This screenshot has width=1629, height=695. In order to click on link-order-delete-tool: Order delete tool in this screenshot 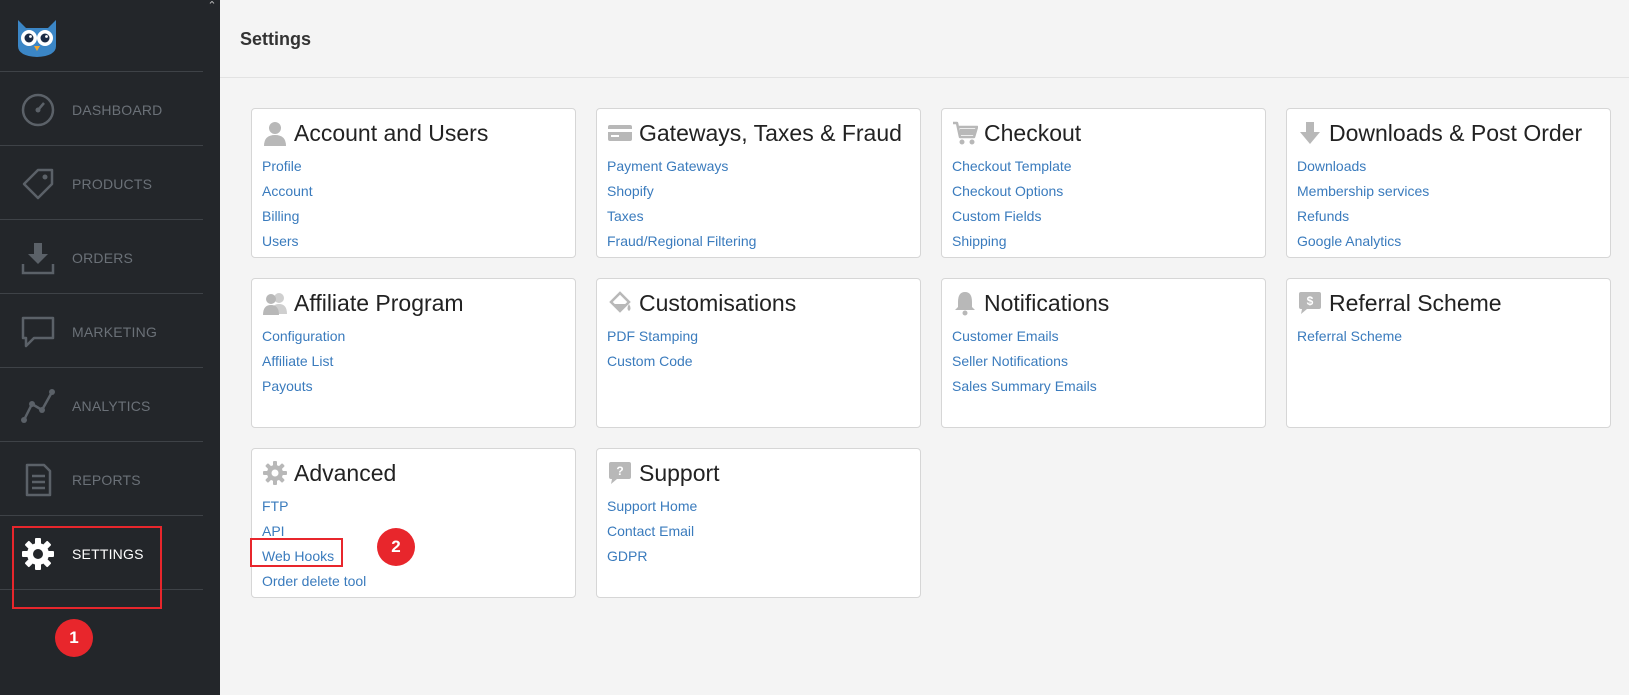, I will do `click(314, 585)`.